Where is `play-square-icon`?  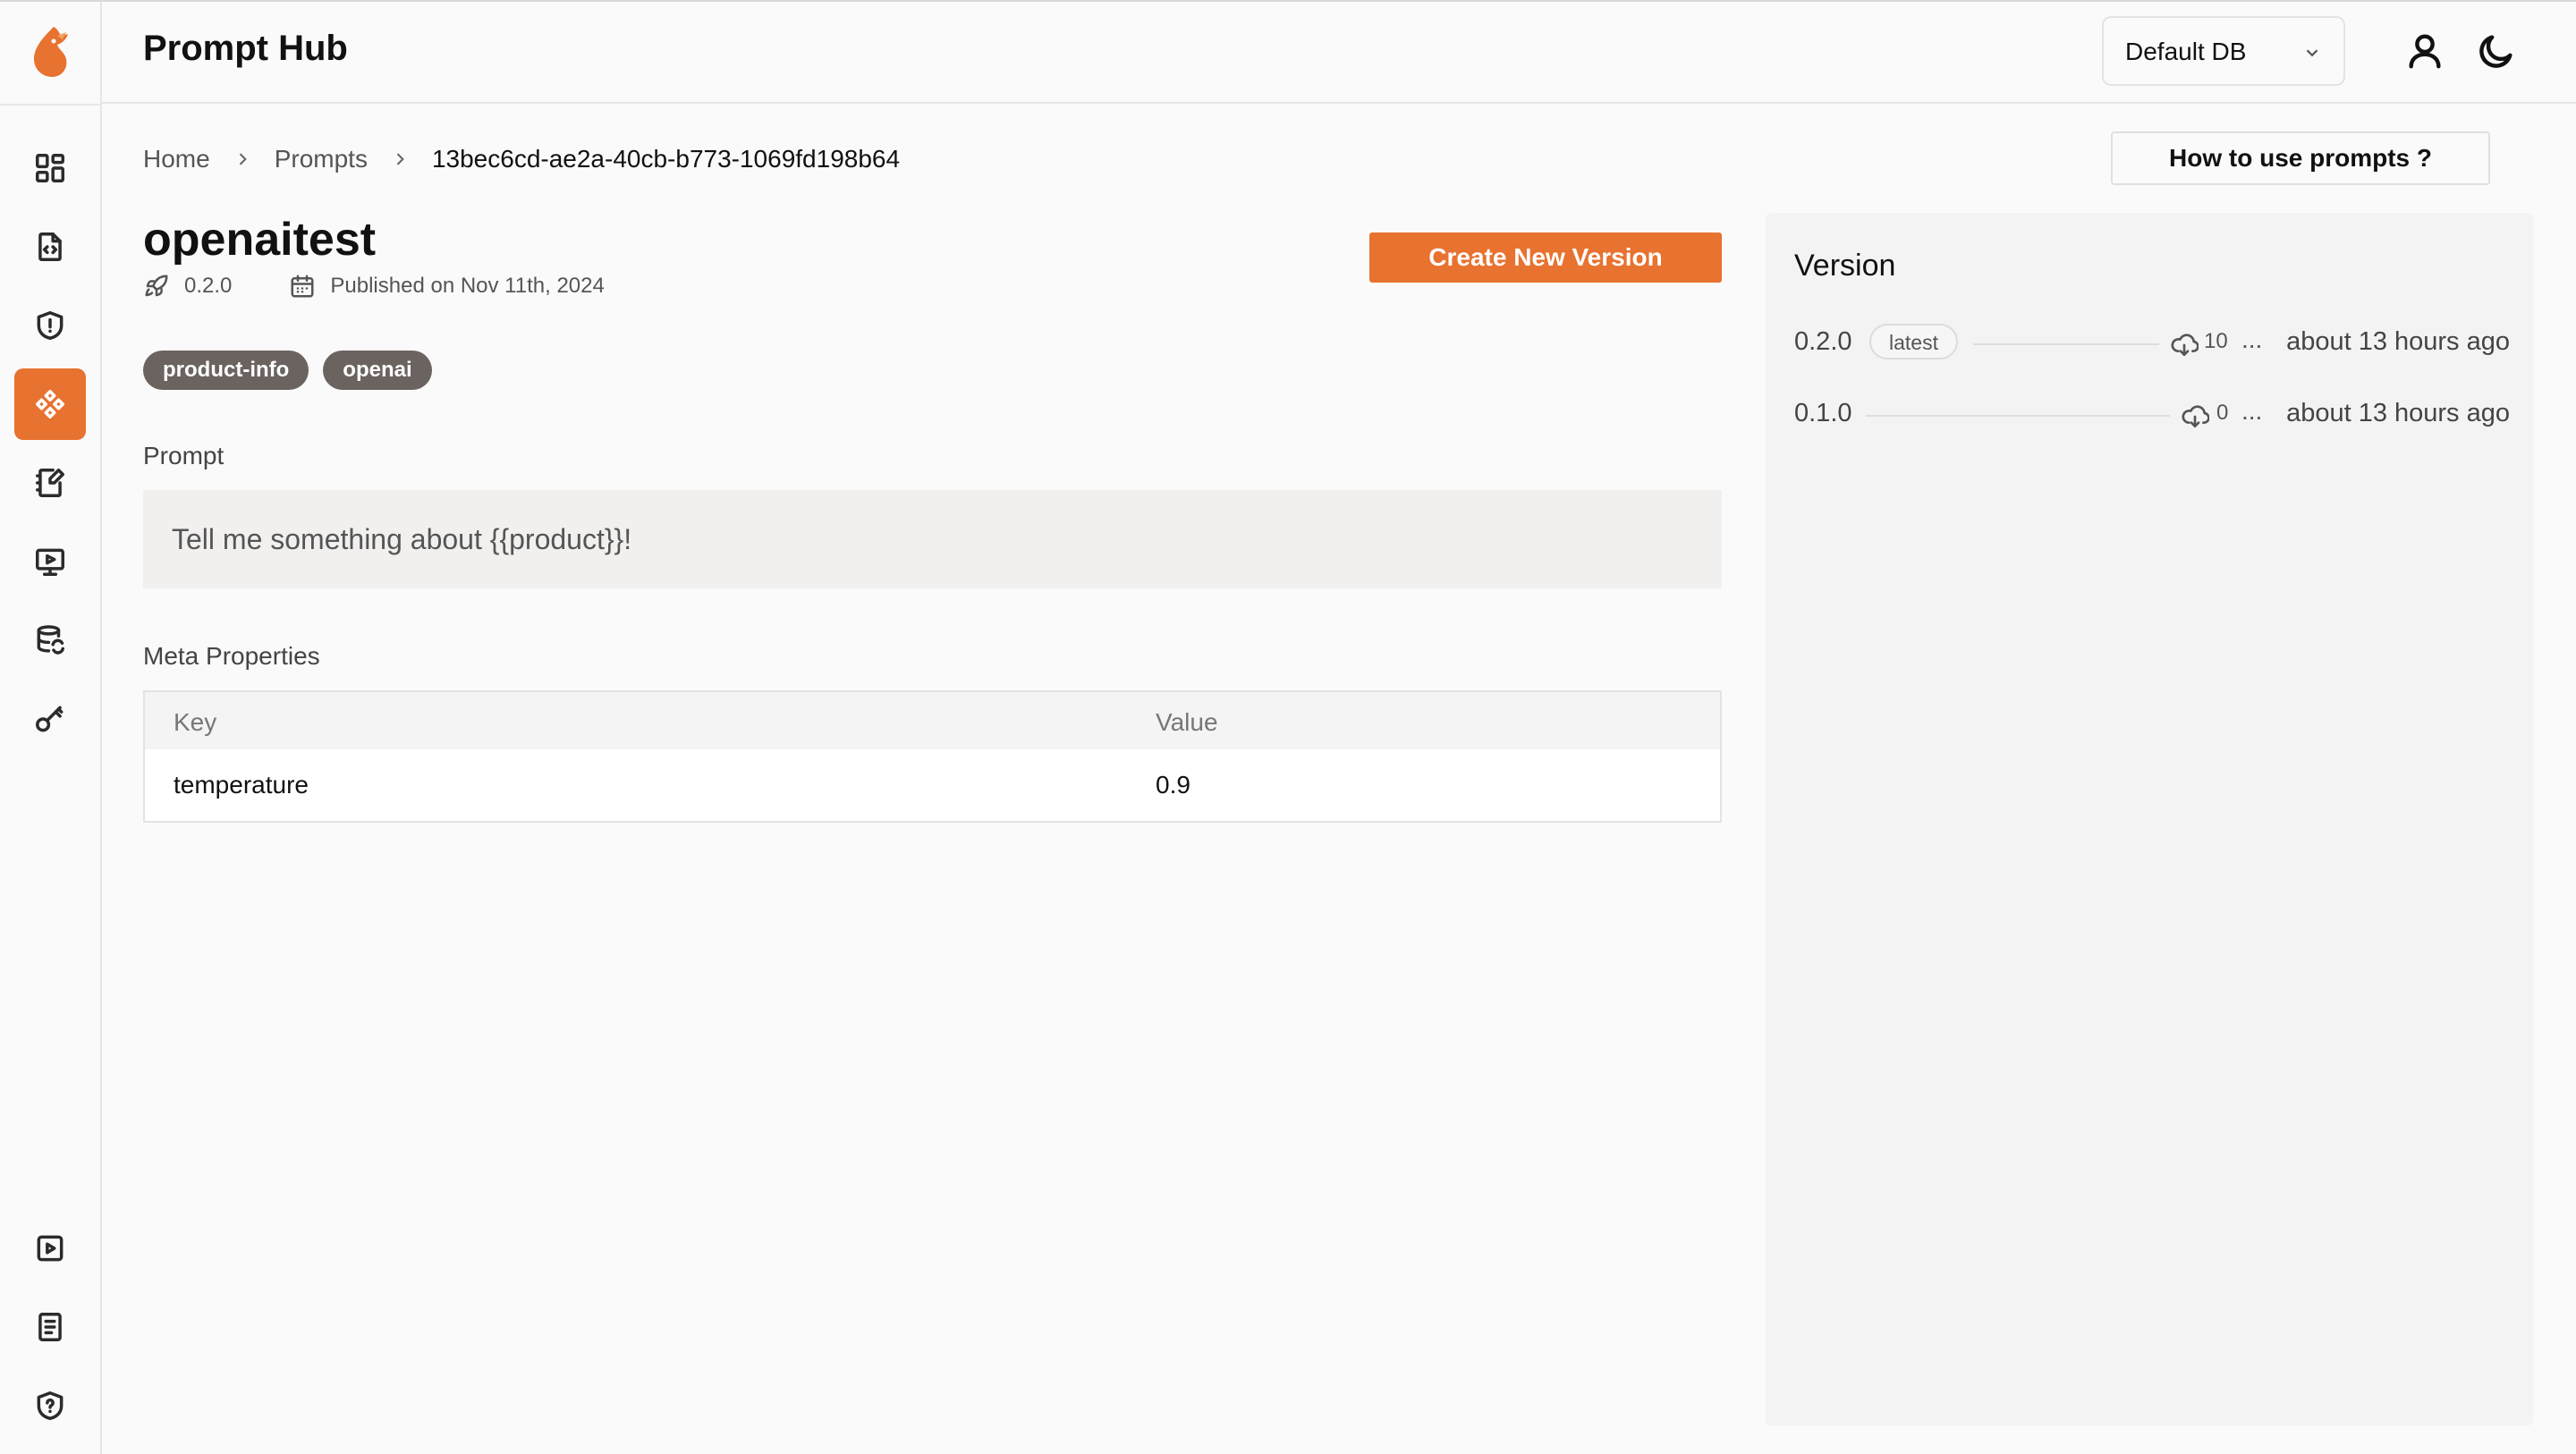 play-square-icon is located at coordinates (50, 1248).